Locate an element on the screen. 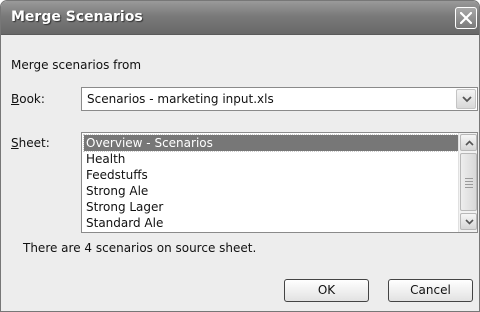  scroll-down-button is located at coordinates (468, 221).